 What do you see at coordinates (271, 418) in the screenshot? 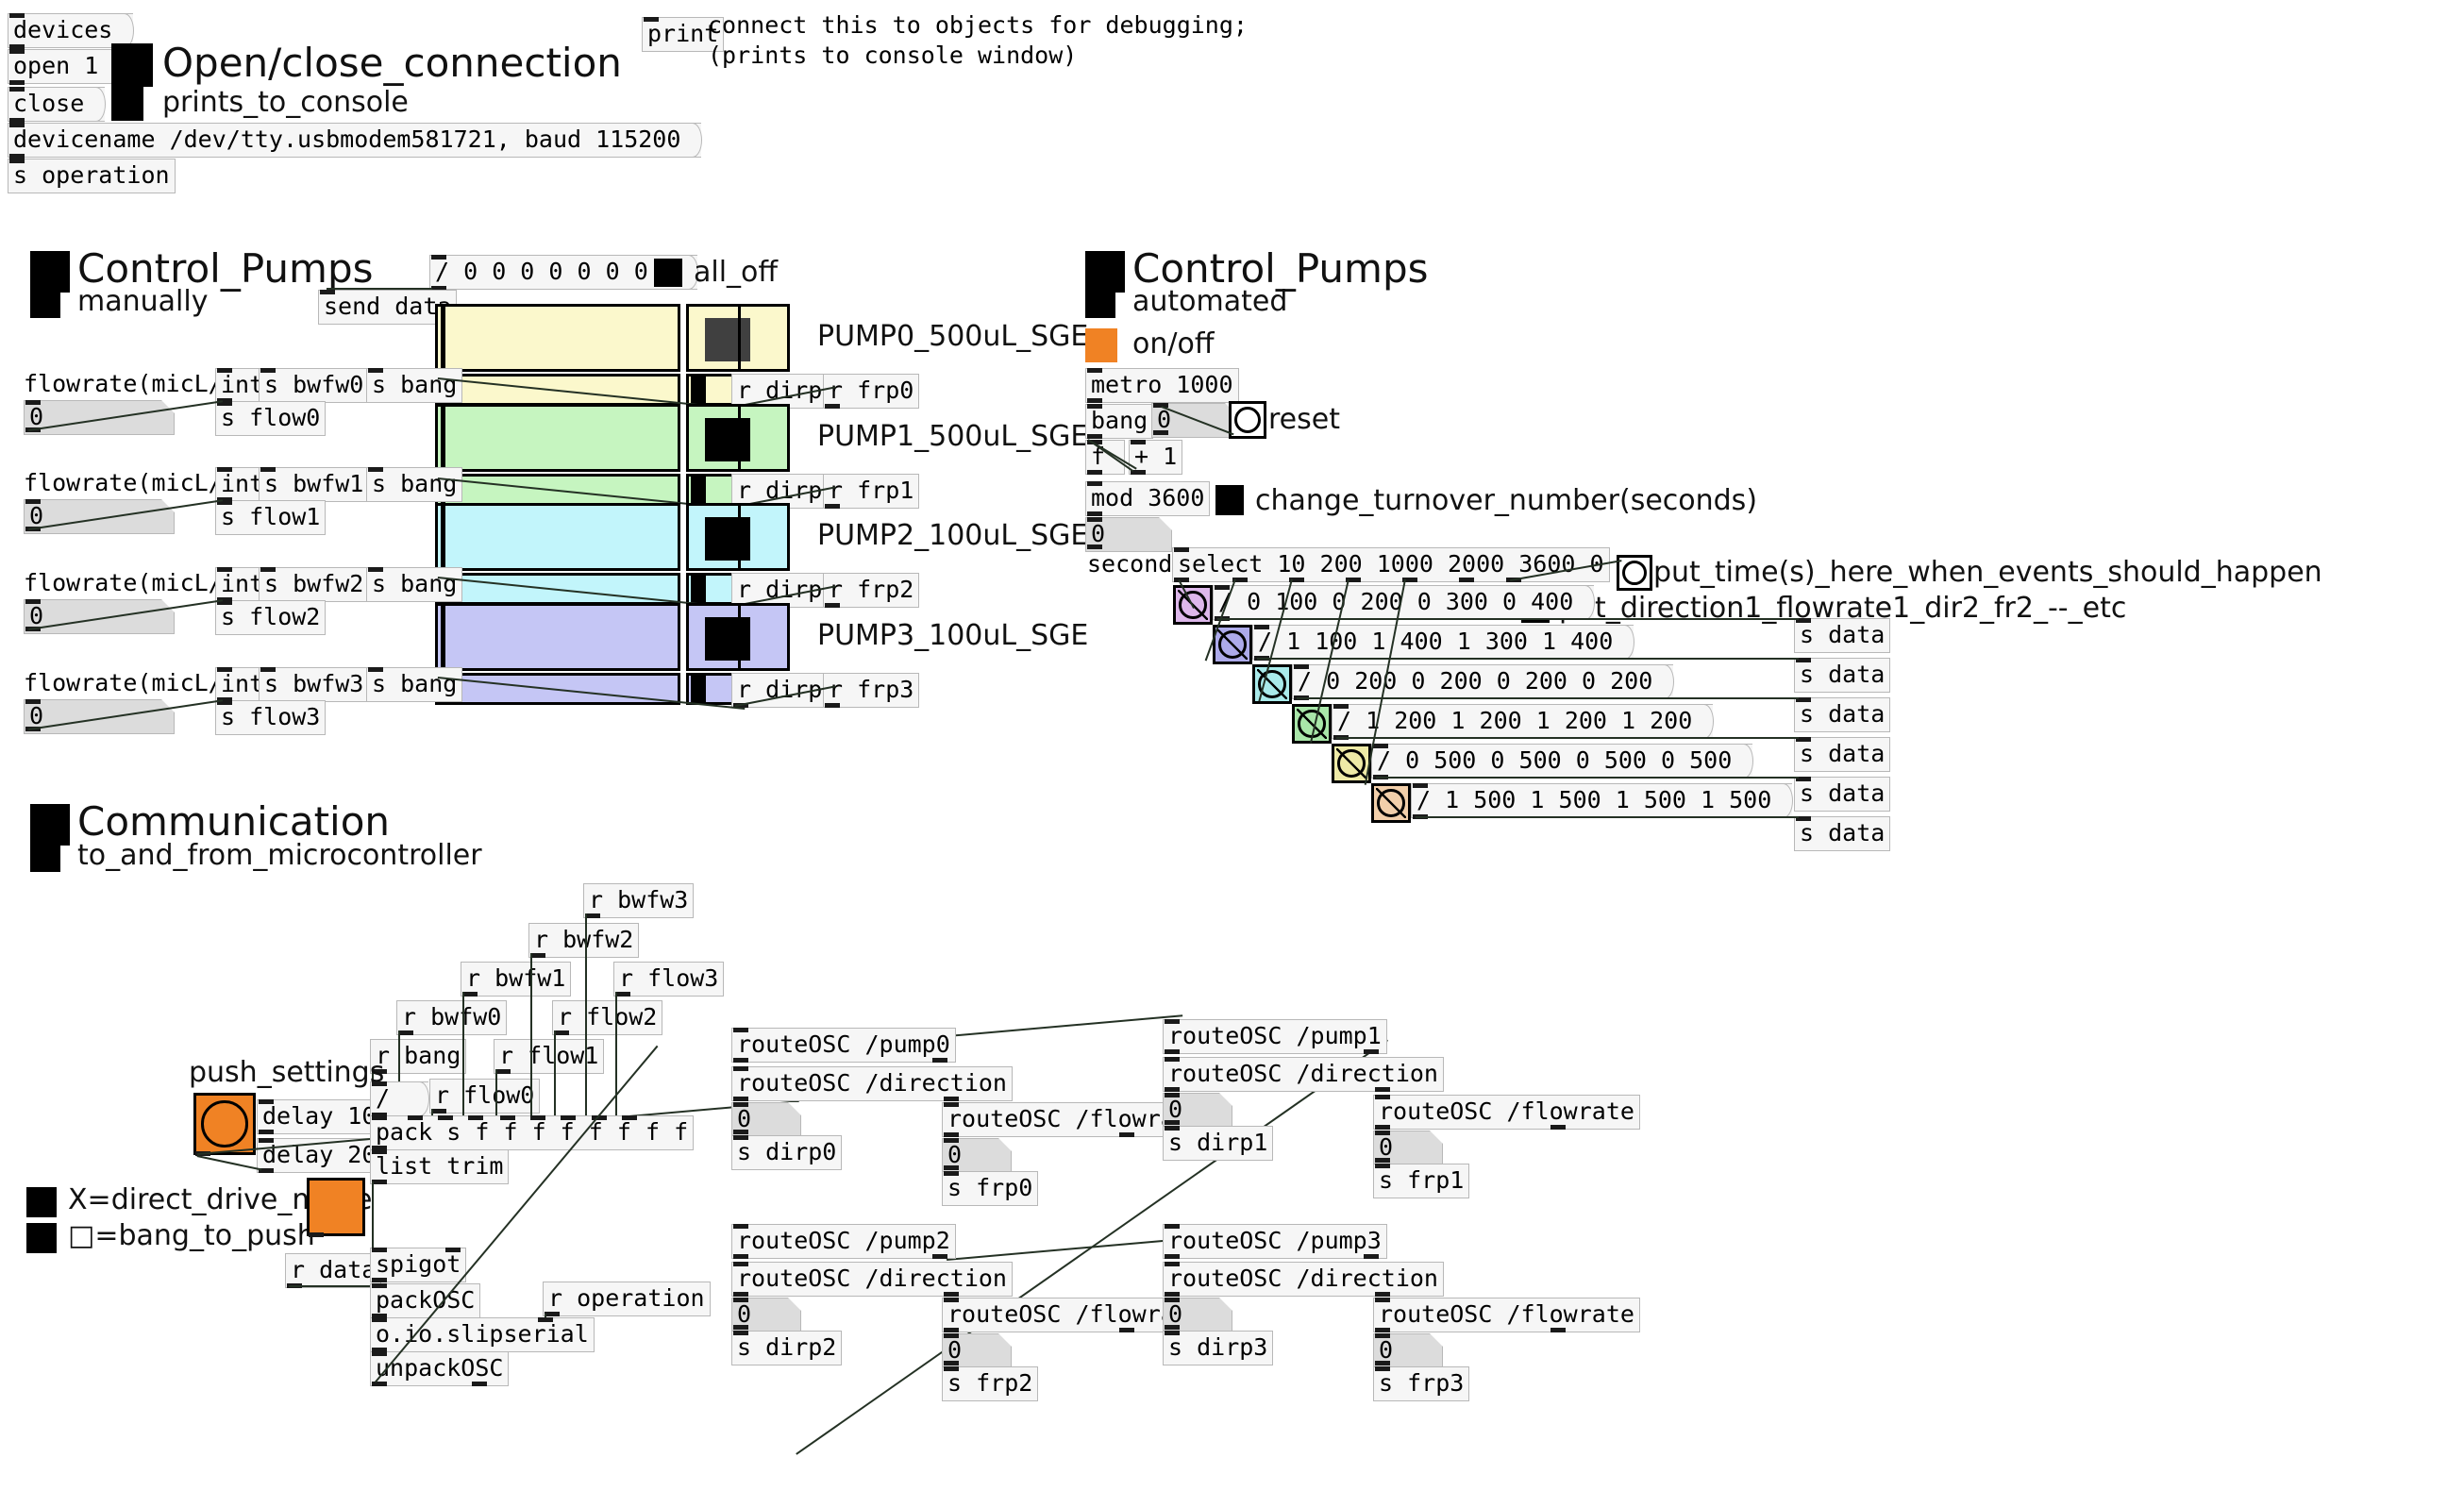
I see `pump0-send-flow: s flow0` at bounding box center [271, 418].